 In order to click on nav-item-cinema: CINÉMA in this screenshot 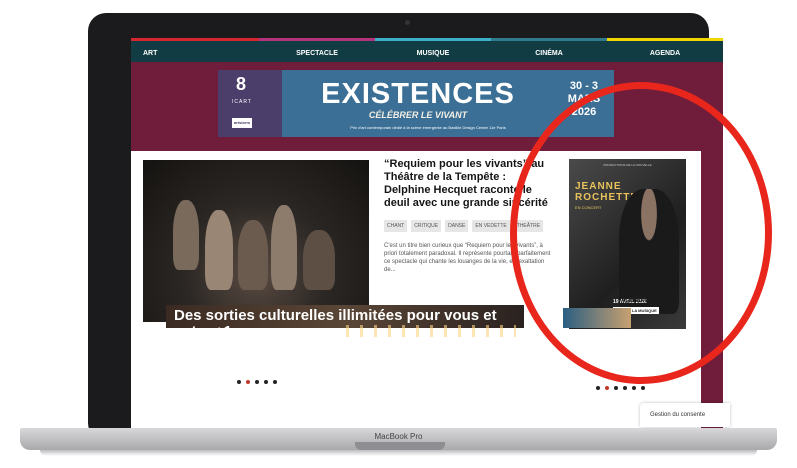, I will do `click(549, 50)`.